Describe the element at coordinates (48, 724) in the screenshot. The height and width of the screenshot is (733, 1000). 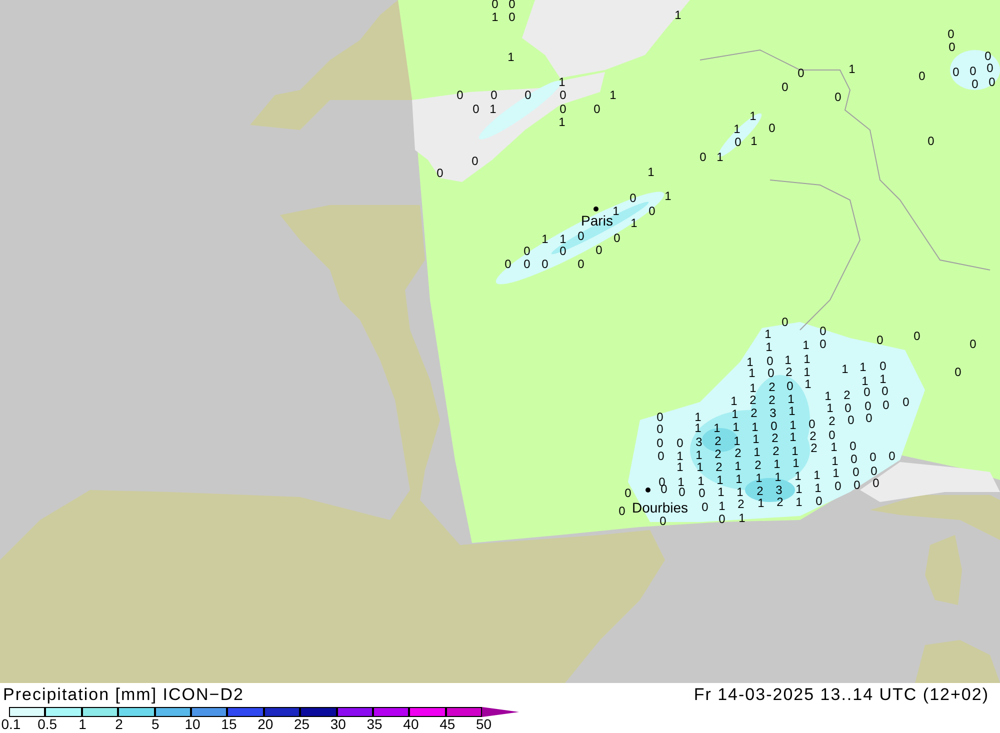
I see `scale-tick-label: 0.5` at that location.